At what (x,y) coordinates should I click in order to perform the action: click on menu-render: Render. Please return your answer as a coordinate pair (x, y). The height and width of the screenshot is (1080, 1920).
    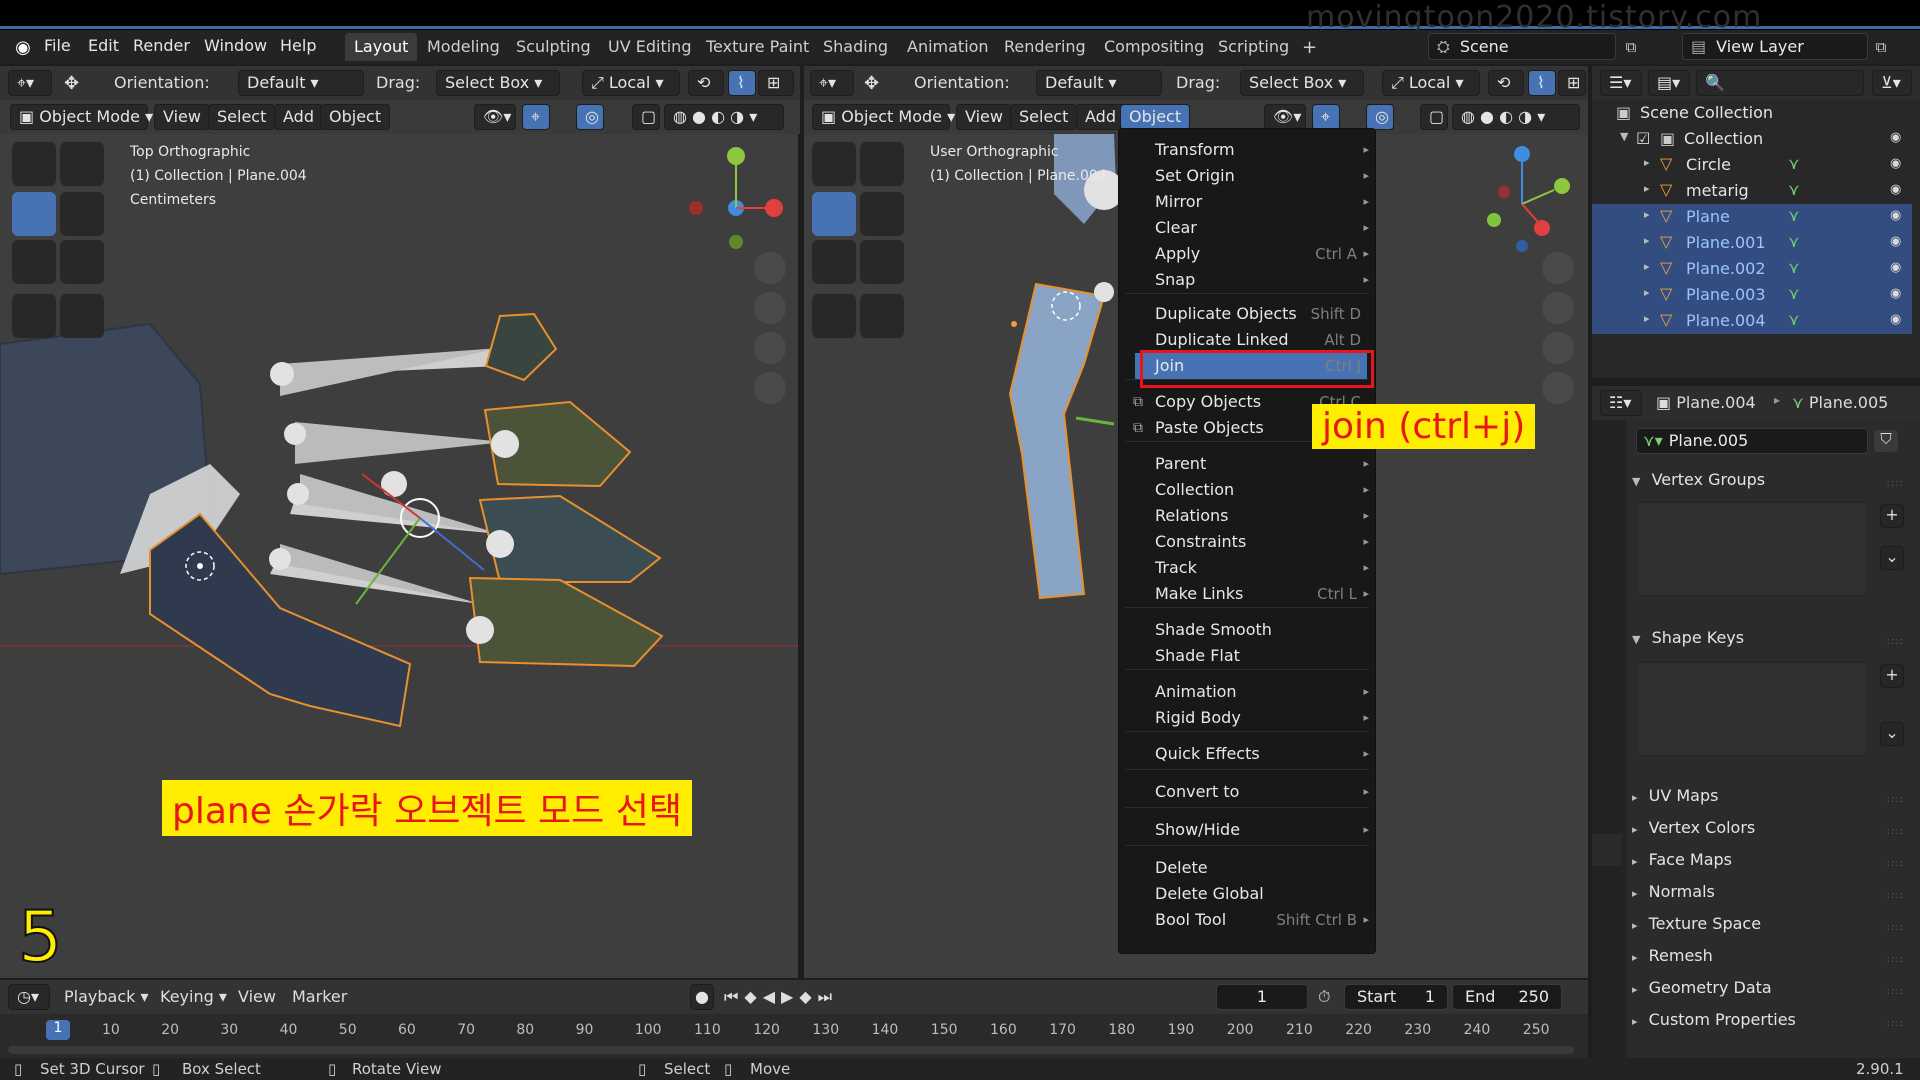
    Looking at the image, I should click on (161, 45).